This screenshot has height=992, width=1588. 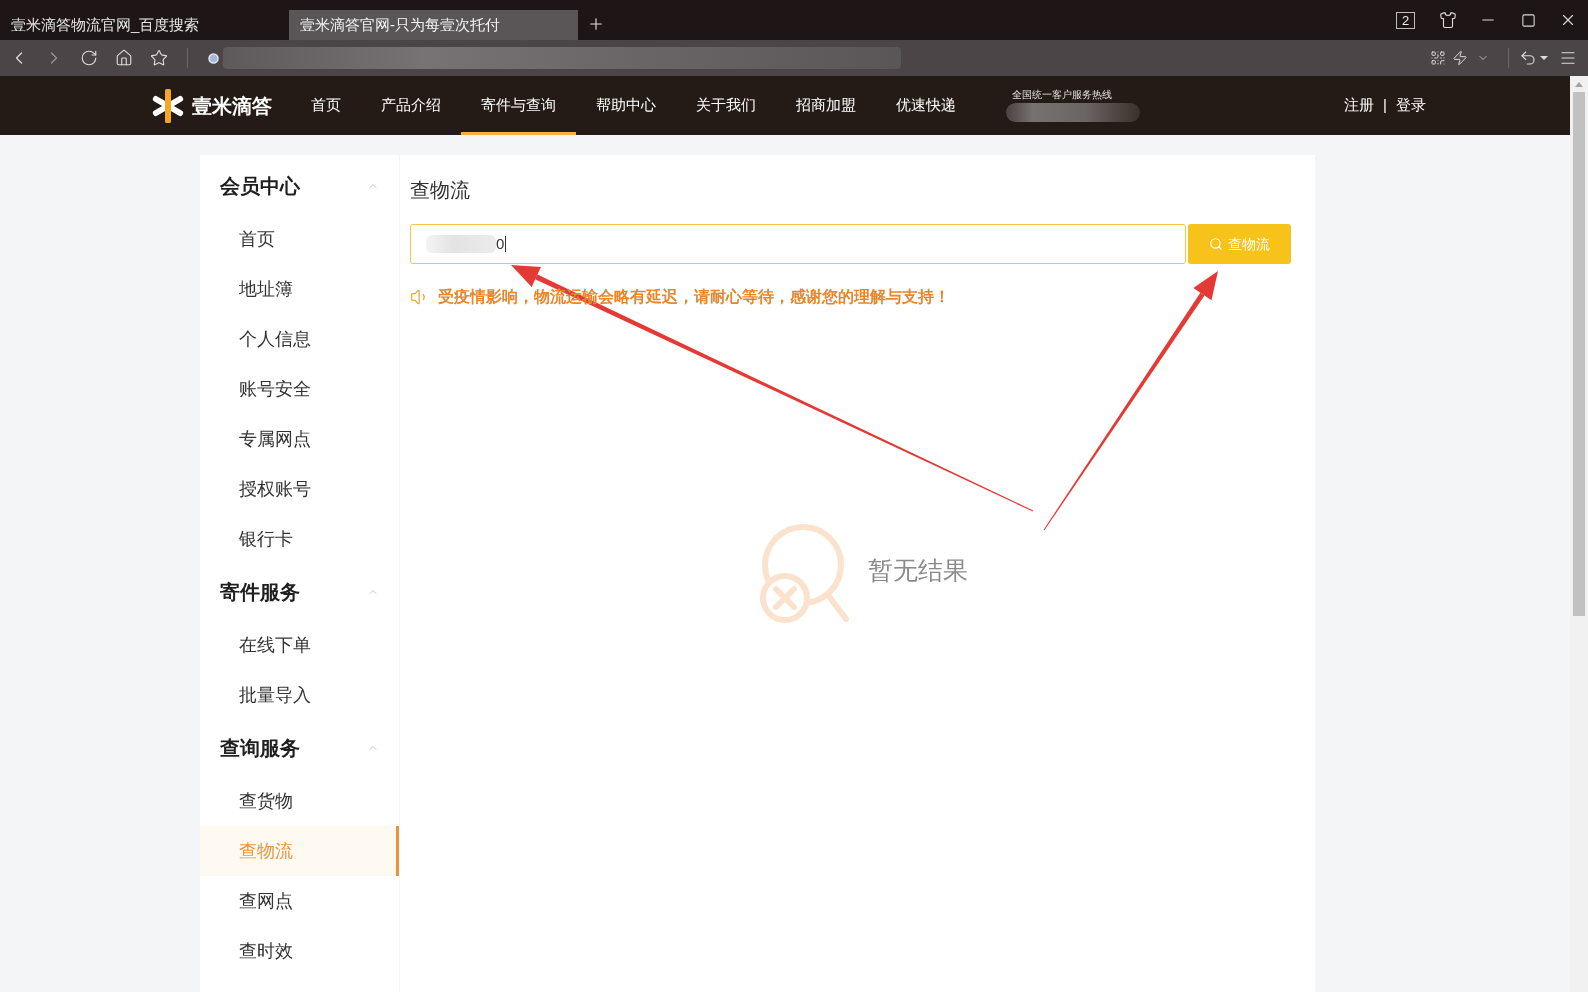 I want to click on empty-result-text: 暂无结果, so click(x=917, y=570).